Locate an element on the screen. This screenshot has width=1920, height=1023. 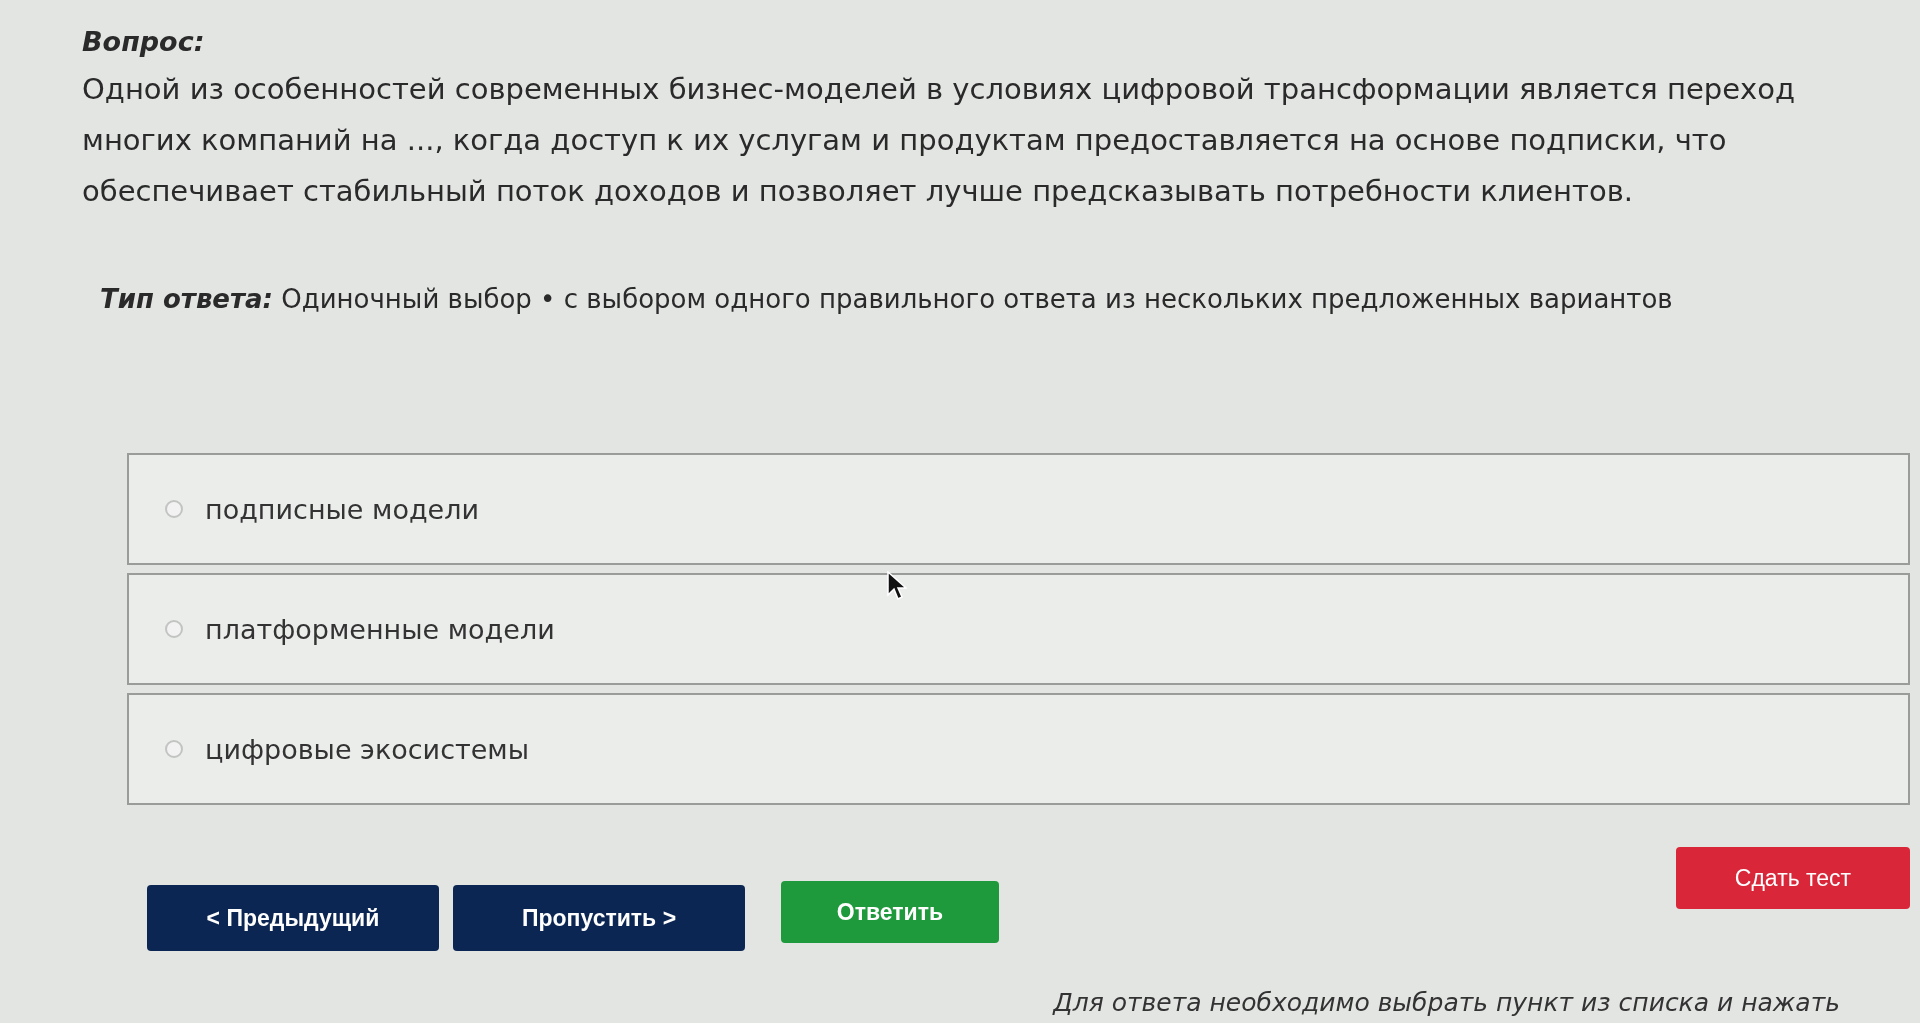
cursor-icon is located at coordinates (897, 586).